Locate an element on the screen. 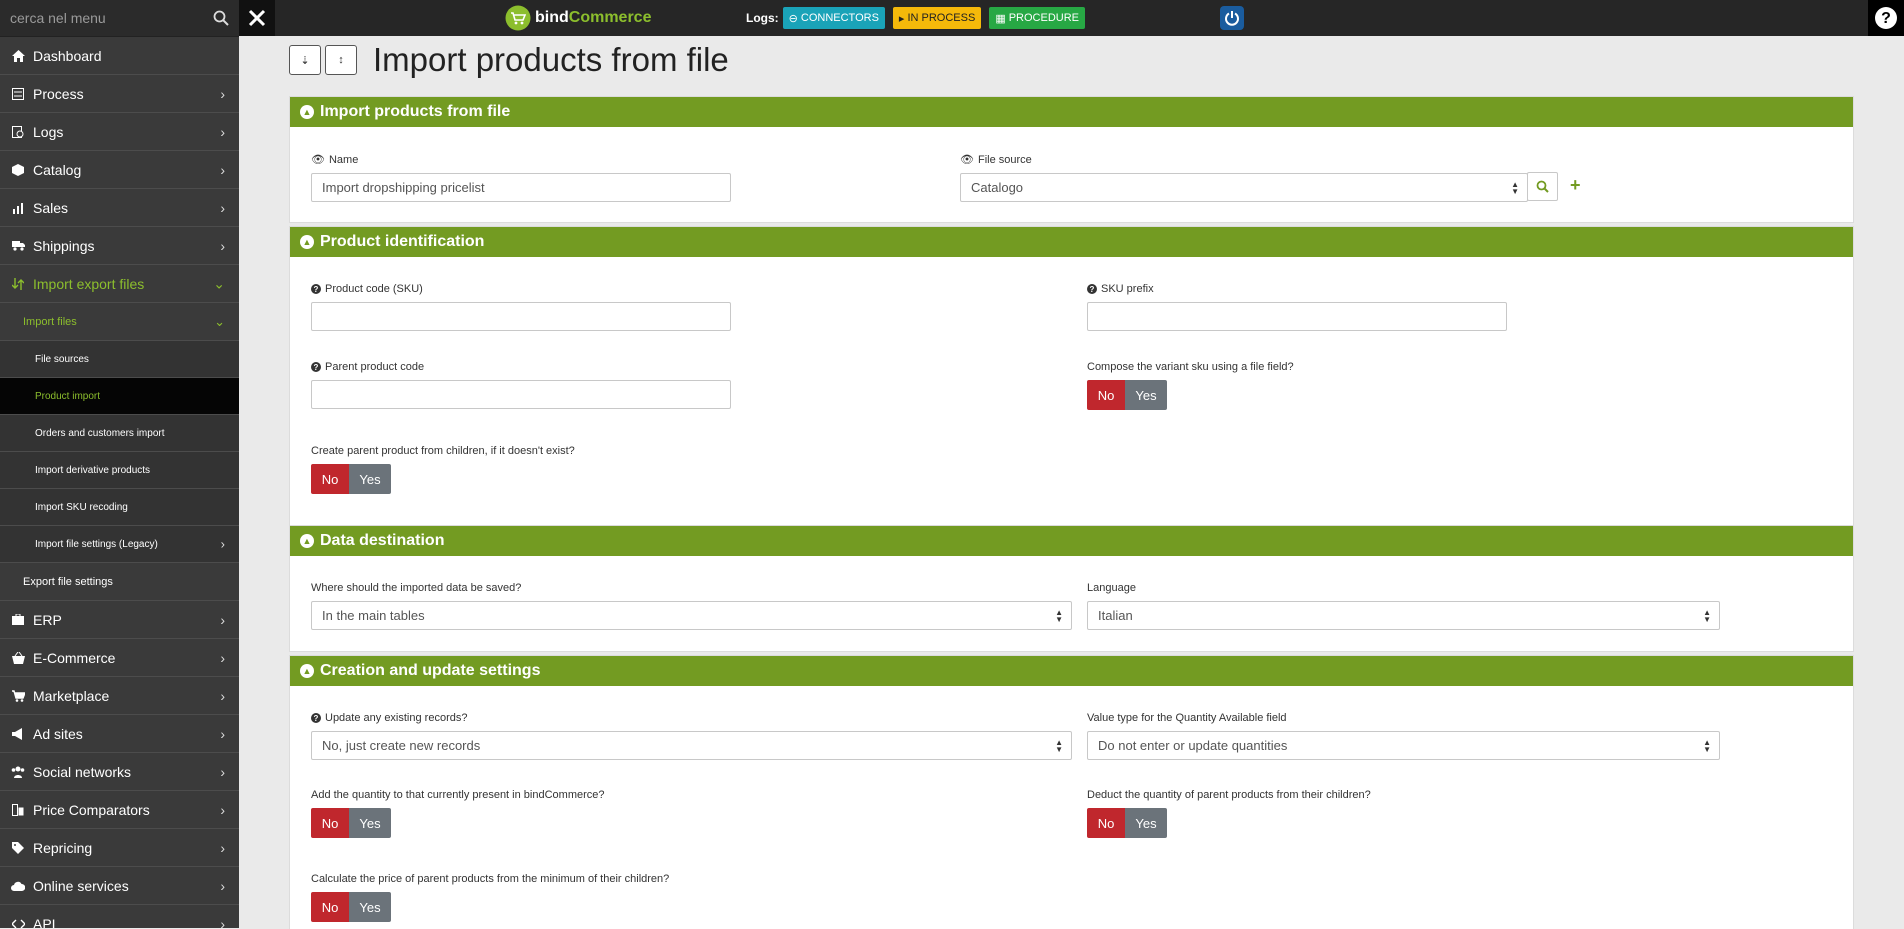  qty-value-type-select: Do not enter or update quantities ▲ ▼ is located at coordinates (1403, 745).